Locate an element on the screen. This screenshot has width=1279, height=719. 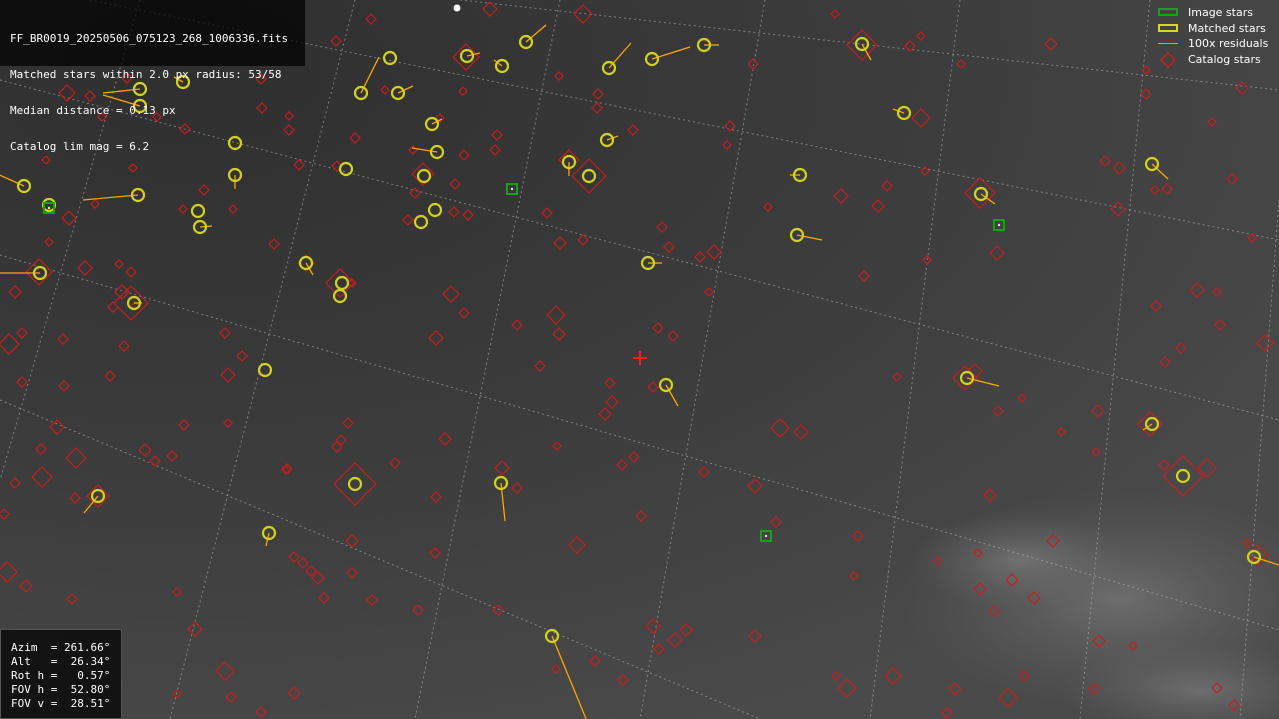
cloud is located at coordinates (1020, 560).